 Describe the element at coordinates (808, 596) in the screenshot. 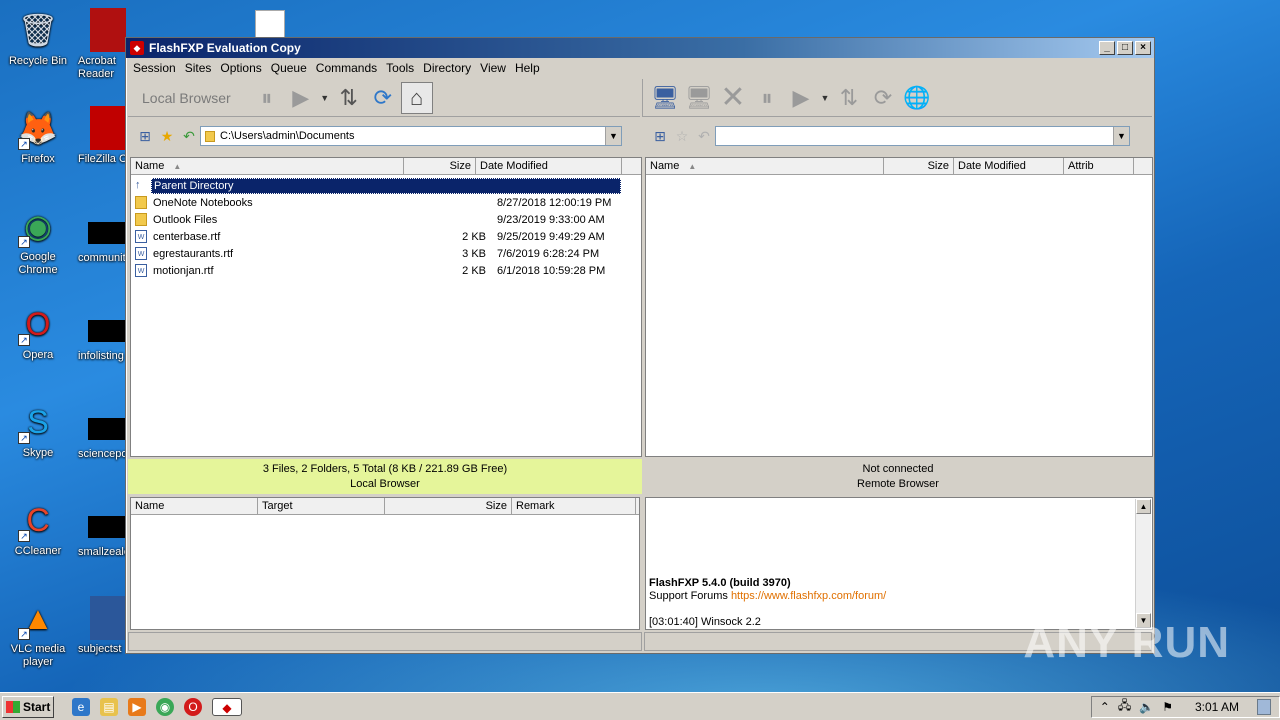

I see `support-forums-link: https://www.flashfxp.com/forum/` at that location.